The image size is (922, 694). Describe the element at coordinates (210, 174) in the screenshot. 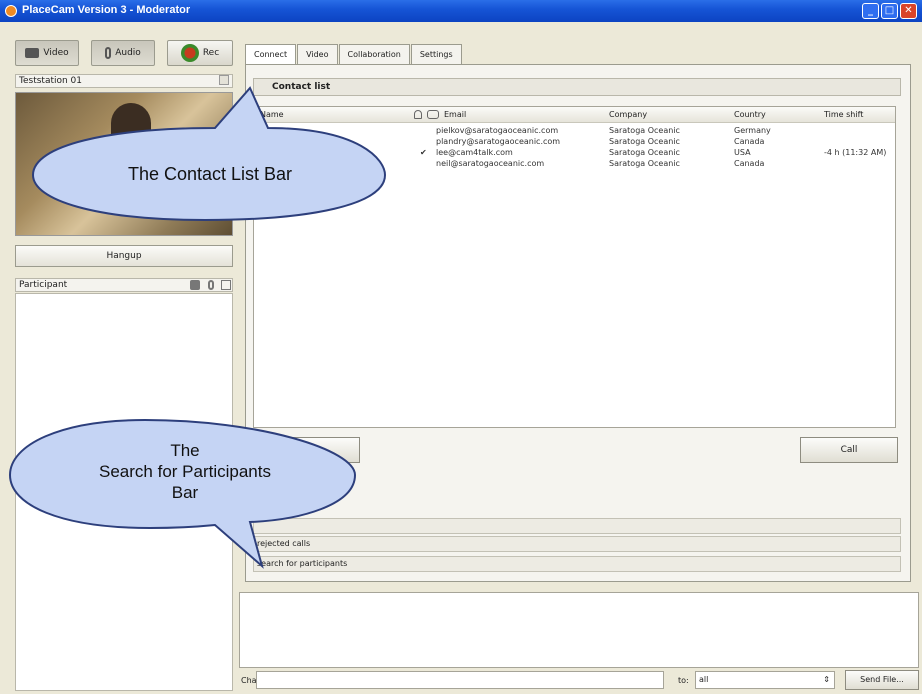

I see `contact-bar-callout: The Contact List Bar` at that location.